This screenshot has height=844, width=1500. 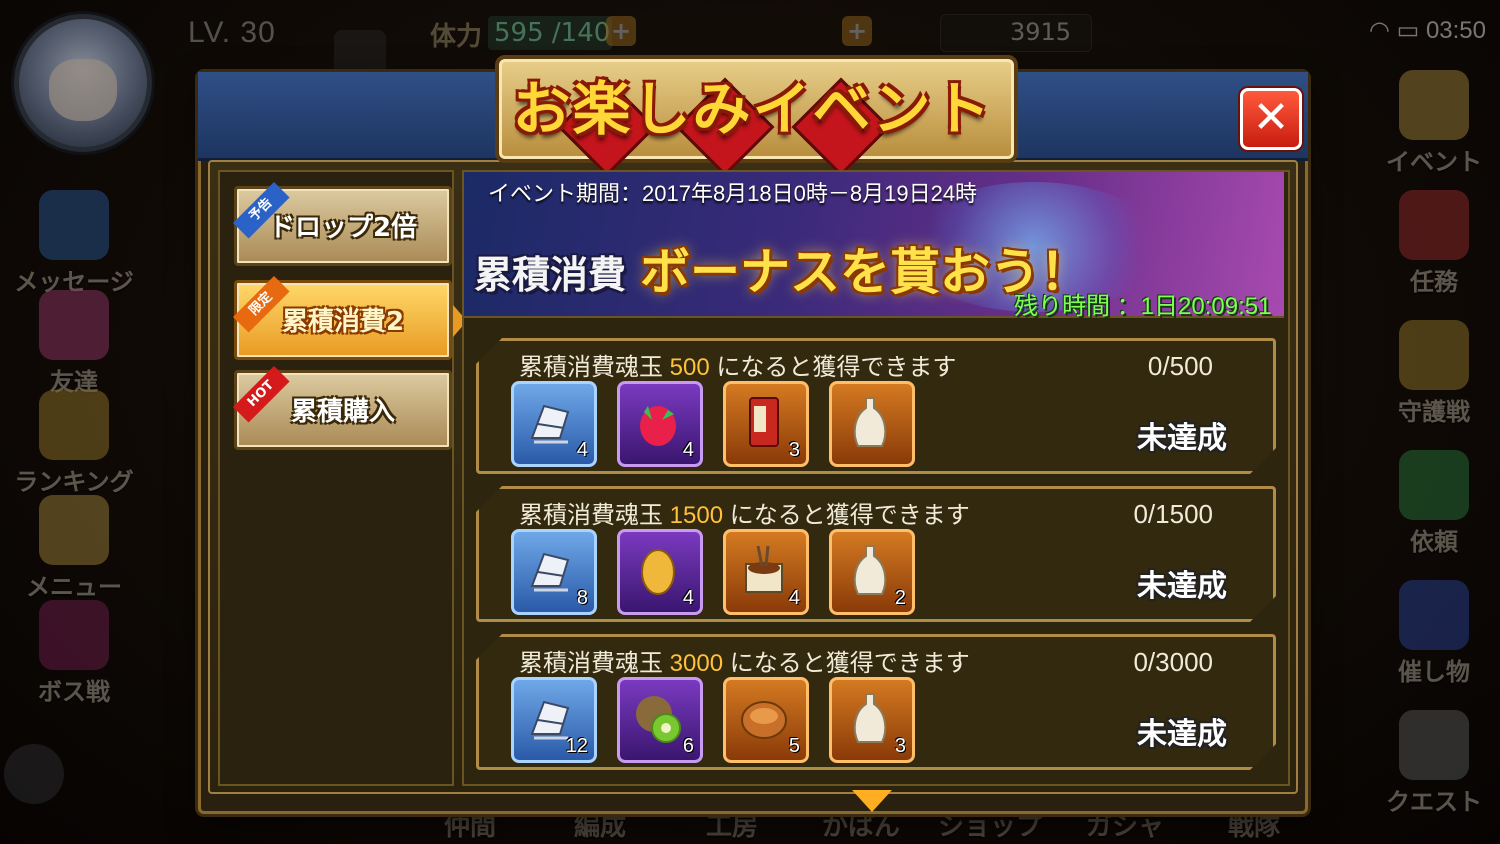 I want to click on anpan-icon, so click(x=764, y=718).